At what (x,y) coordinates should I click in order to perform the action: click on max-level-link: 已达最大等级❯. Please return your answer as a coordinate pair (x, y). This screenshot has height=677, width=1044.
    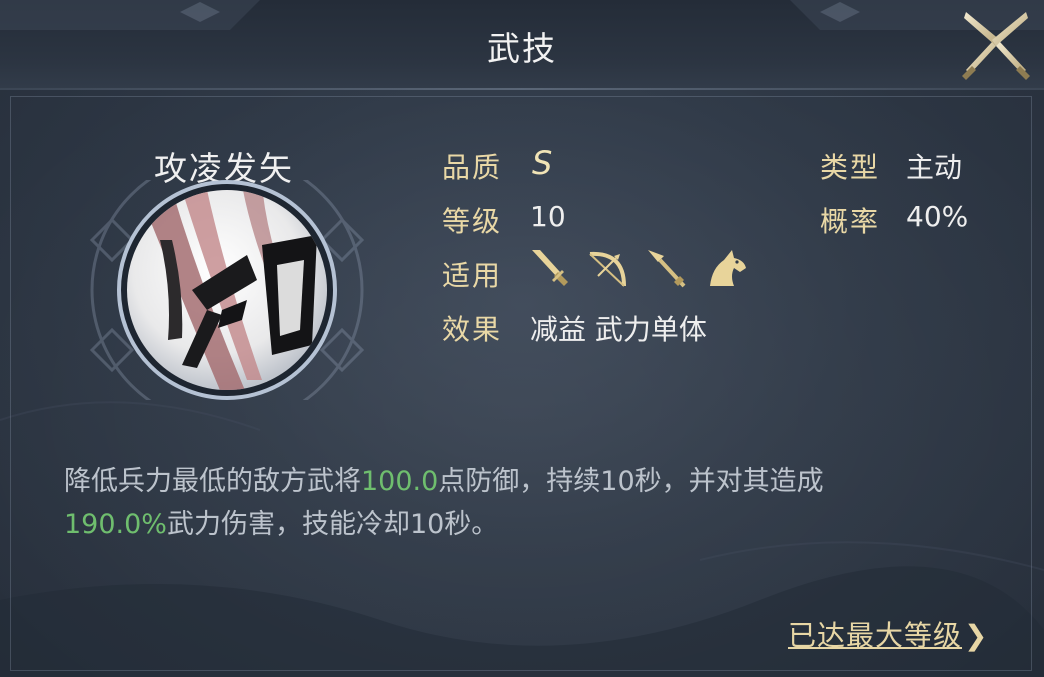
    Looking at the image, I should click on (888, 634).